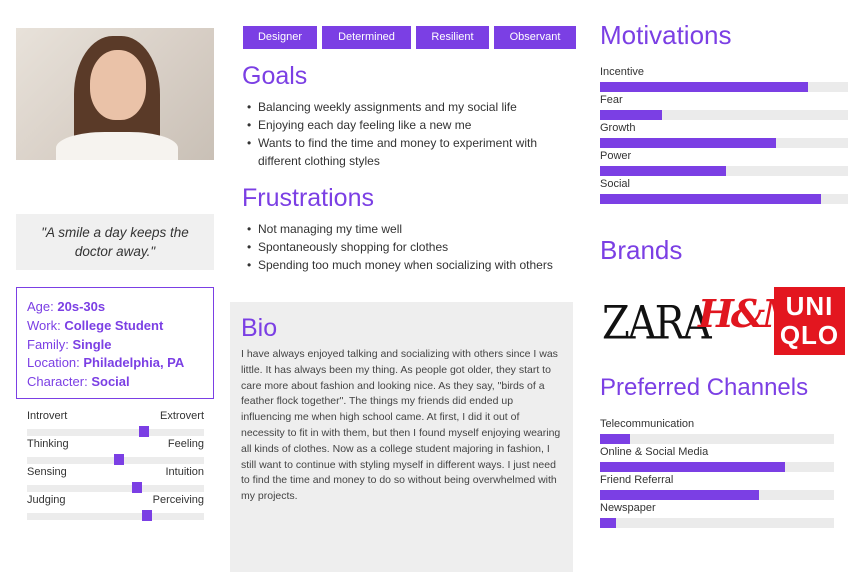  I want to click on trait-right-label: Feeling, so click(185, 444).